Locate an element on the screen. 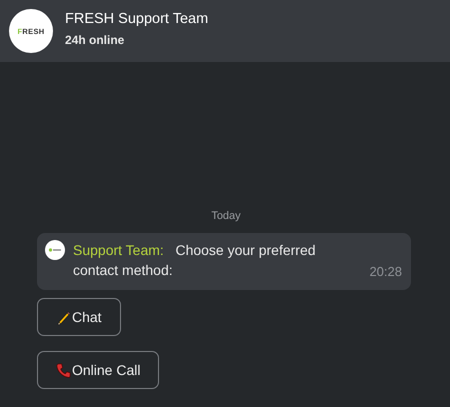 This screenshot has height=407, width=450. logo-icon is located at coordinates (55, 250).